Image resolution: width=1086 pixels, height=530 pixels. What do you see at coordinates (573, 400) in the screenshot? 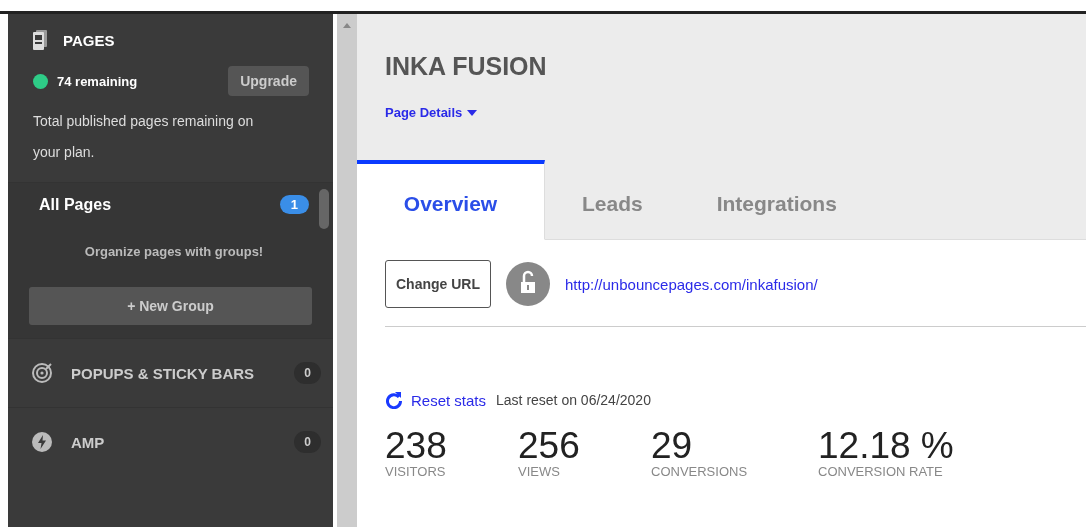
I see `last-reset-date: Last reset on 06/24/2020` at bounding box center [573, 400].